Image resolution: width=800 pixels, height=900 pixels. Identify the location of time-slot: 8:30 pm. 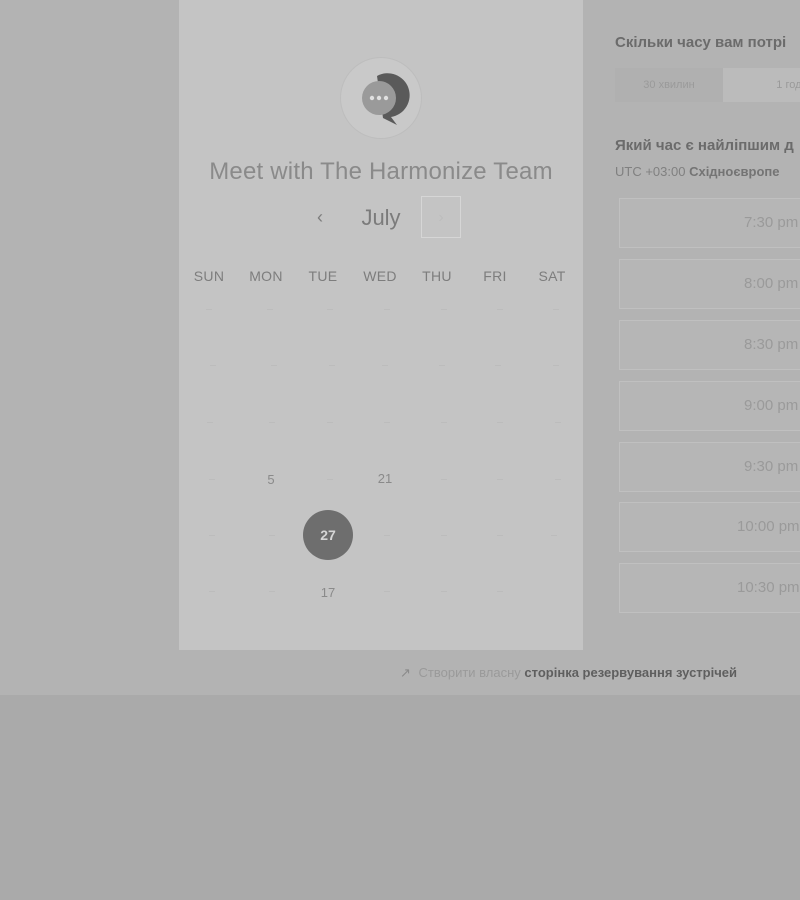
(709, 345).